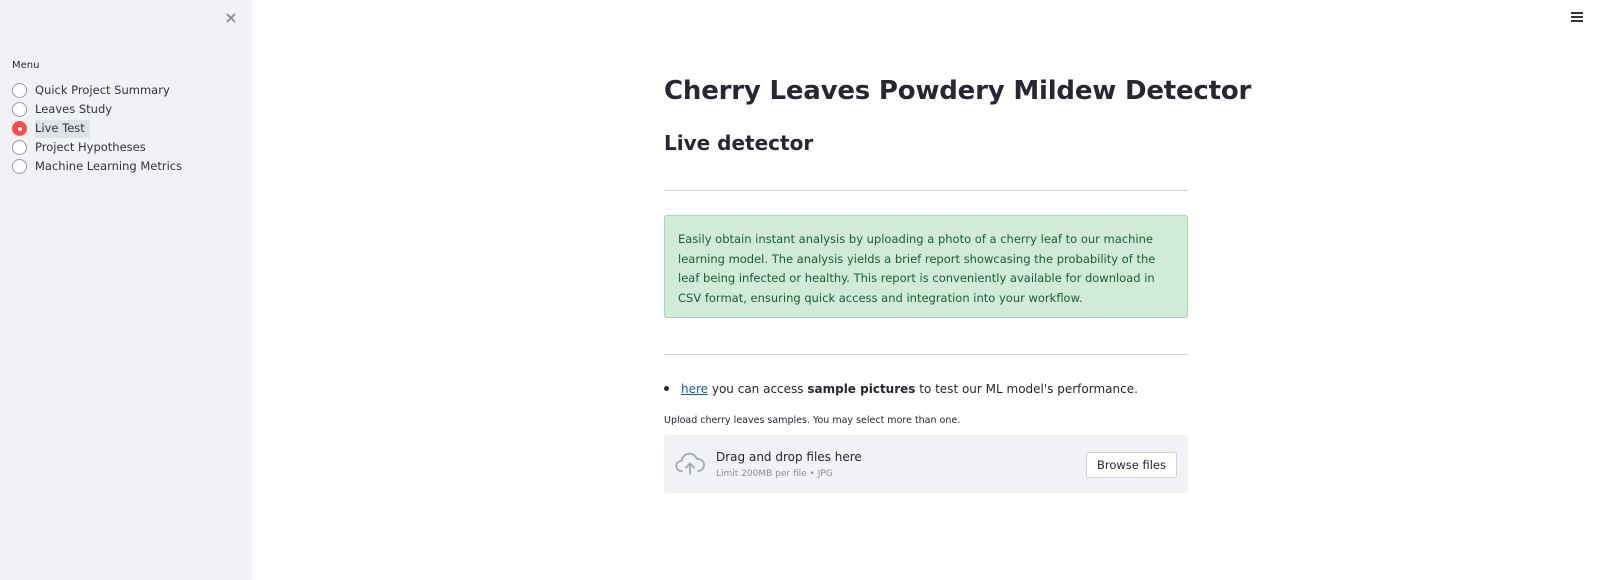  I want to click on menu-item-machine-learning-metrics: Machine Learning Metrics, so click(99, 166).